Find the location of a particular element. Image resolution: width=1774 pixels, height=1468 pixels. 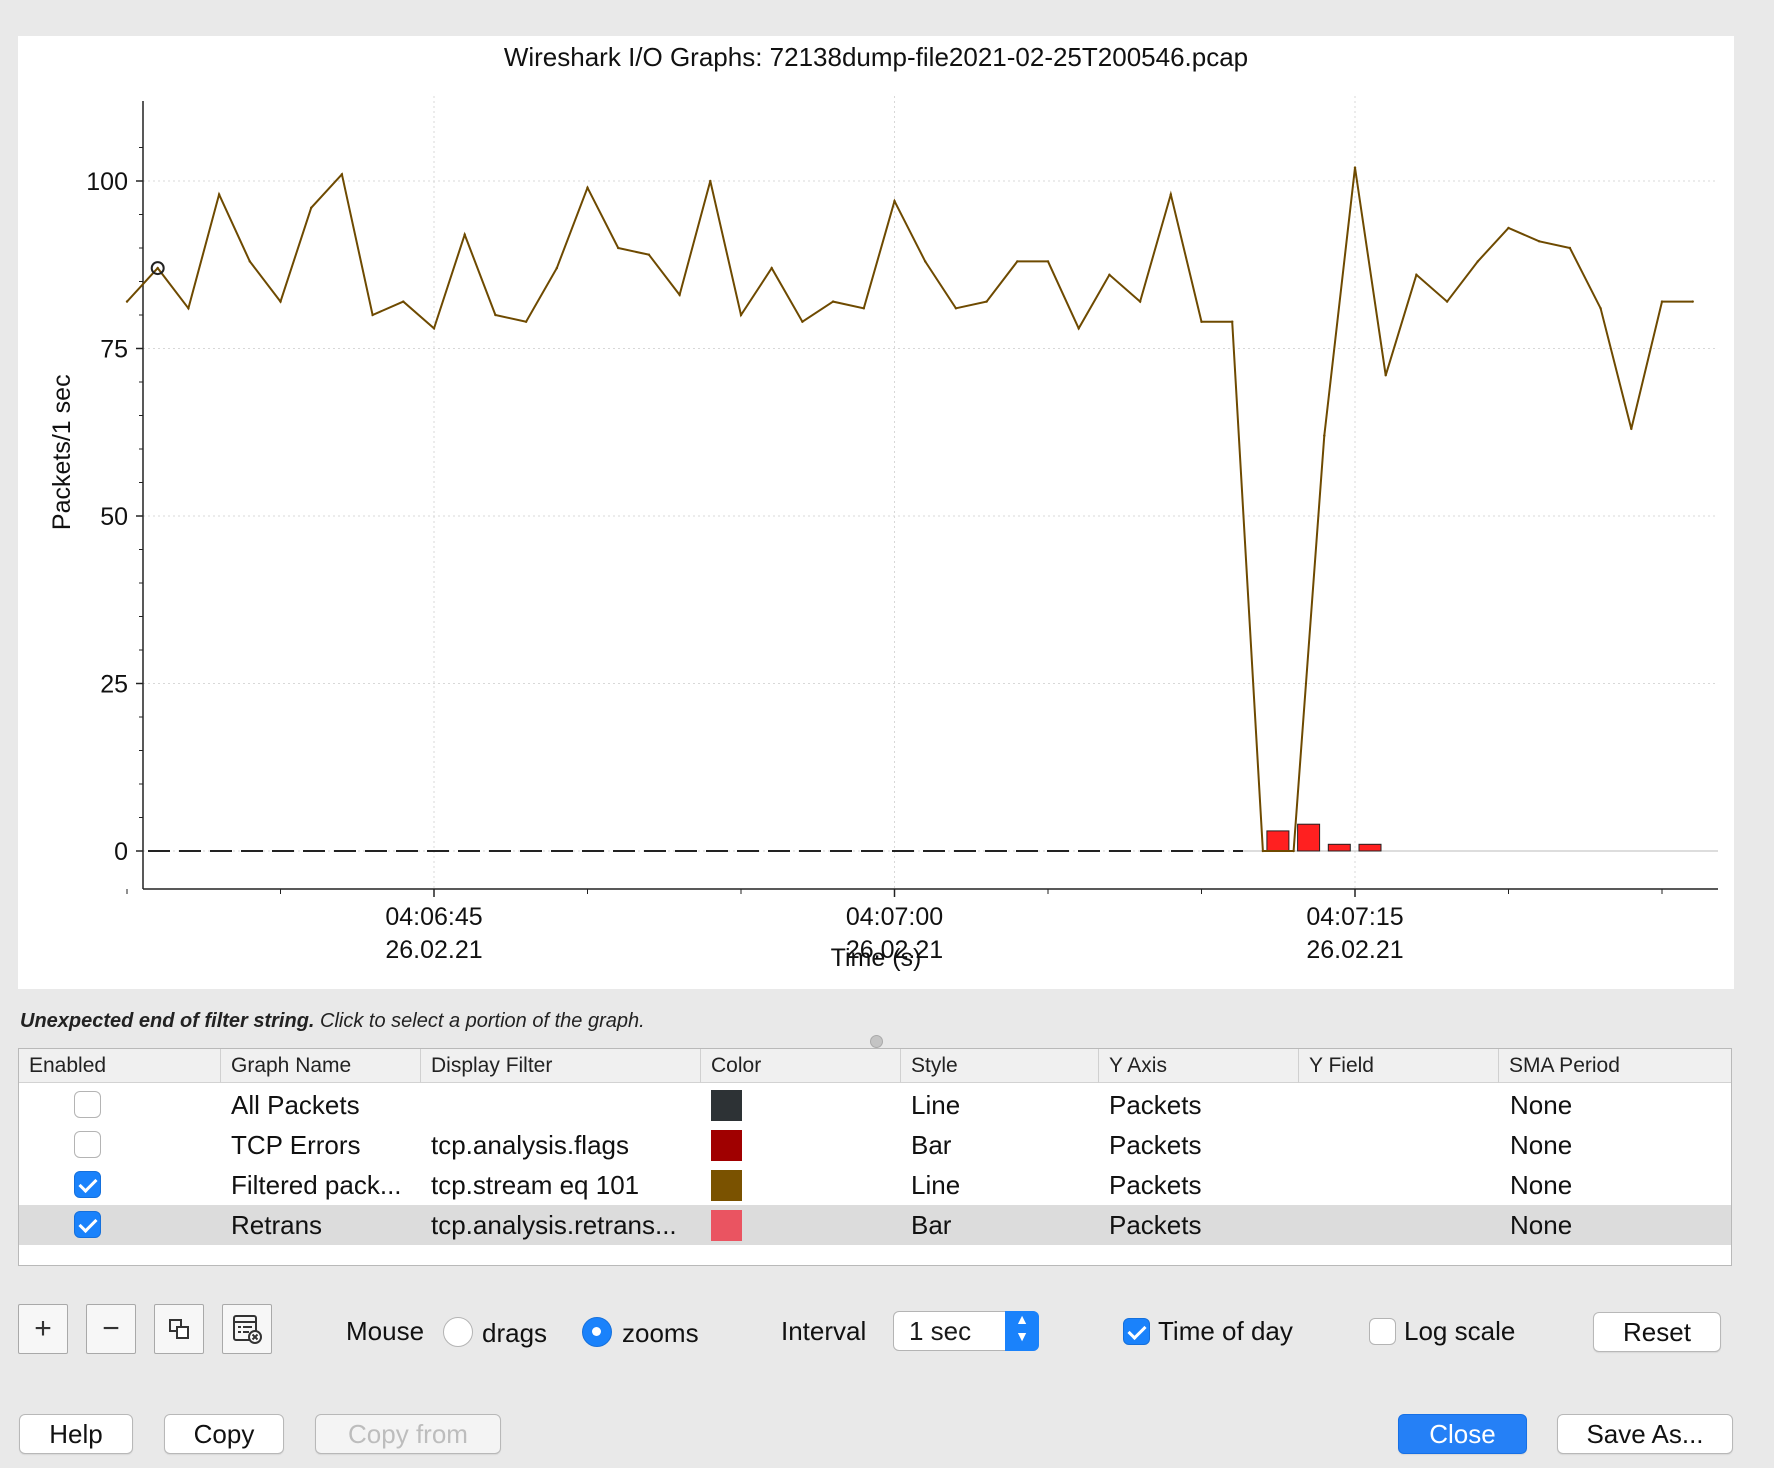

column-header-color: Color is located at coordinates (801, 1066).